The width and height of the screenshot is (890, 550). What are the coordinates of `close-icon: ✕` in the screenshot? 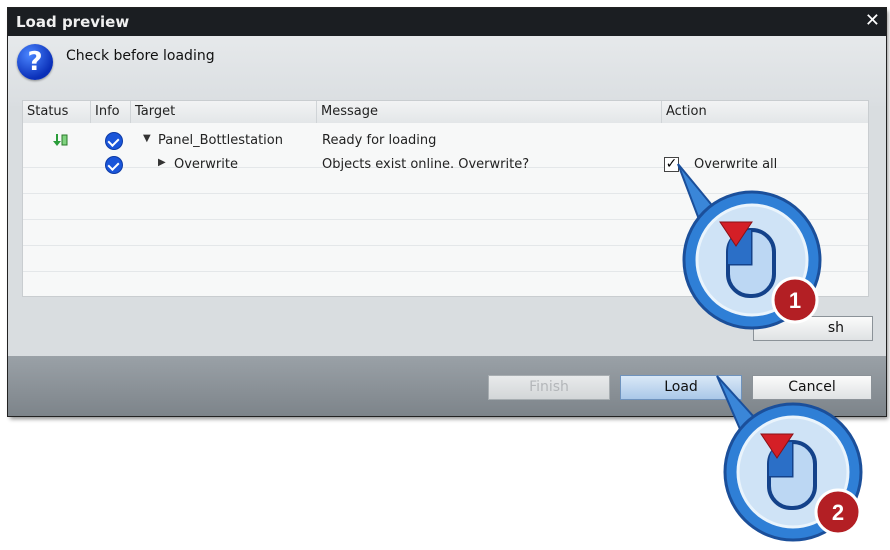 It's located at (872, 21).